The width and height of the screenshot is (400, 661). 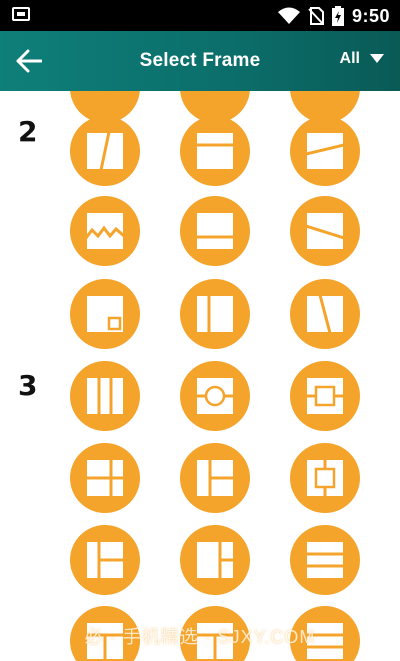 What do you see at coordinates (21, 14) in the screenshot?
I see `gallery-icon` at bounding box center [21, 14].